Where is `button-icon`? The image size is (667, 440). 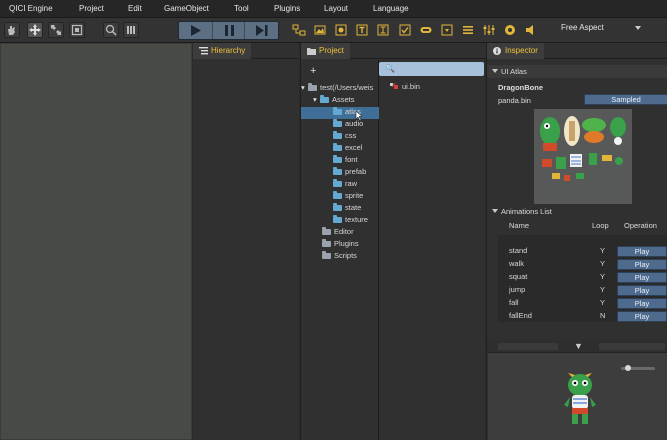 button-icon is located at coordinates (426, 30).